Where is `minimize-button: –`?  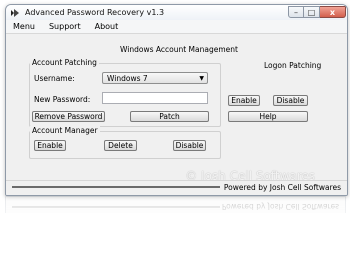 minimize-button: – is located at coordinates (296, 12).